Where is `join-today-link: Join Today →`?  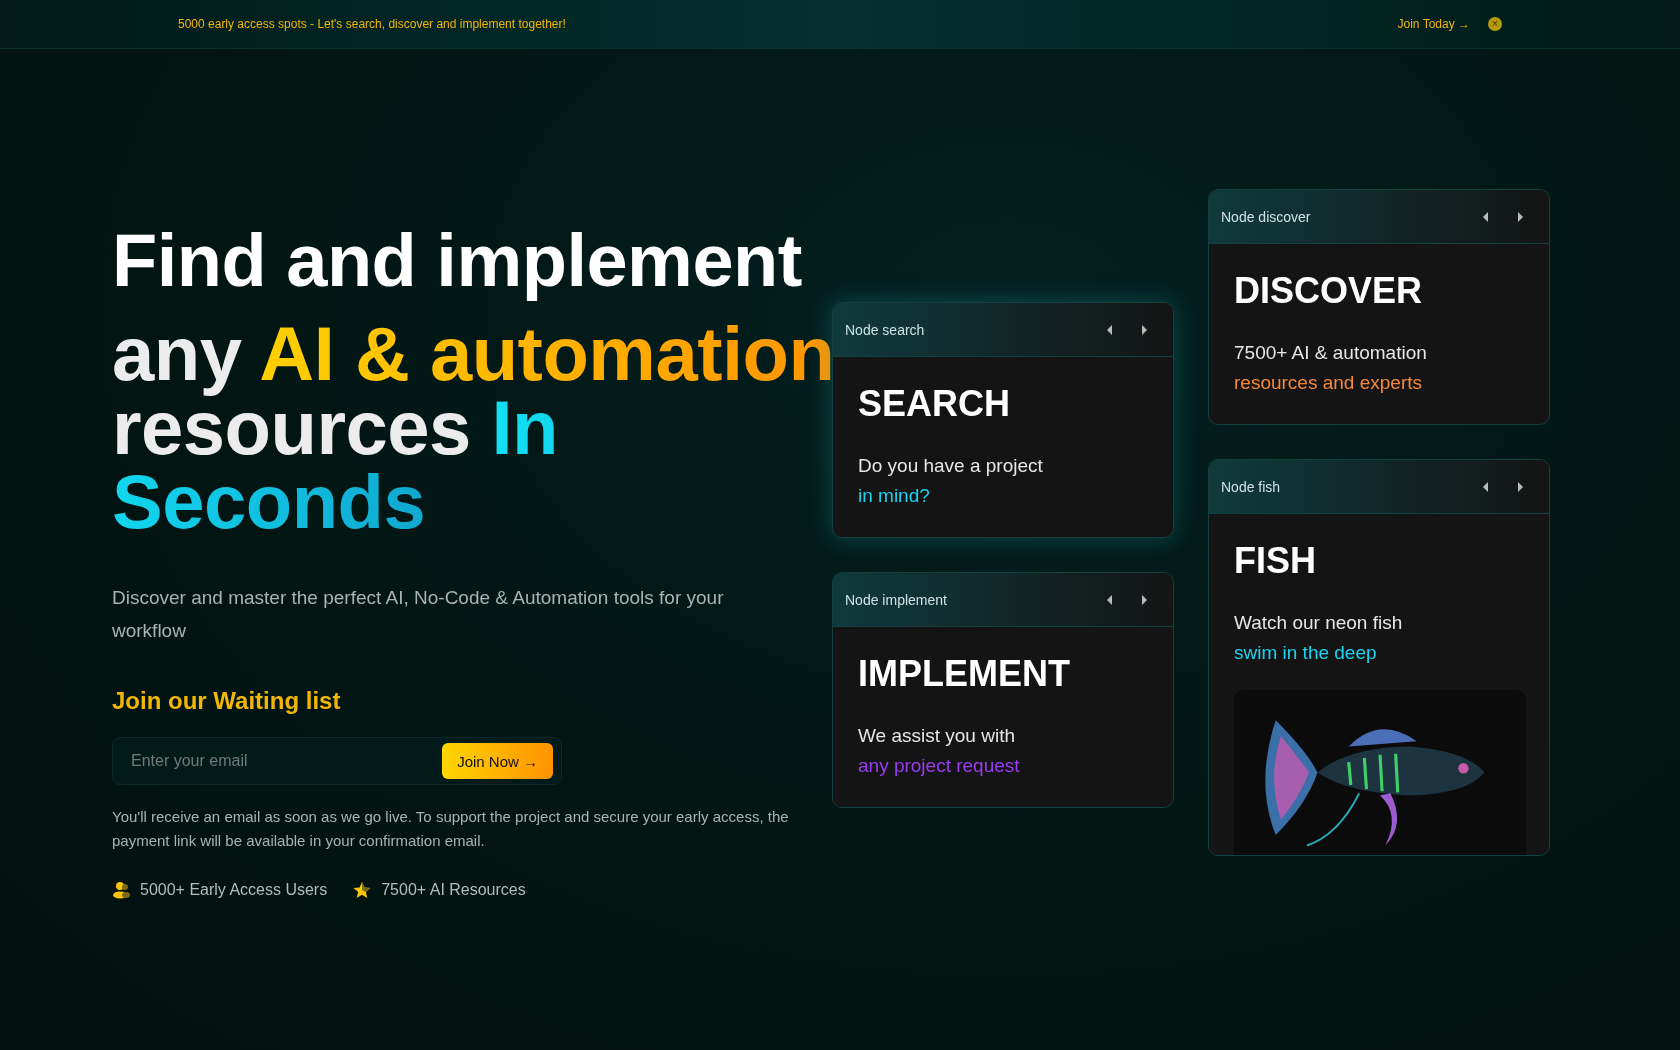
join-today-link: Join Today → is located at coordinates (1433, 24).